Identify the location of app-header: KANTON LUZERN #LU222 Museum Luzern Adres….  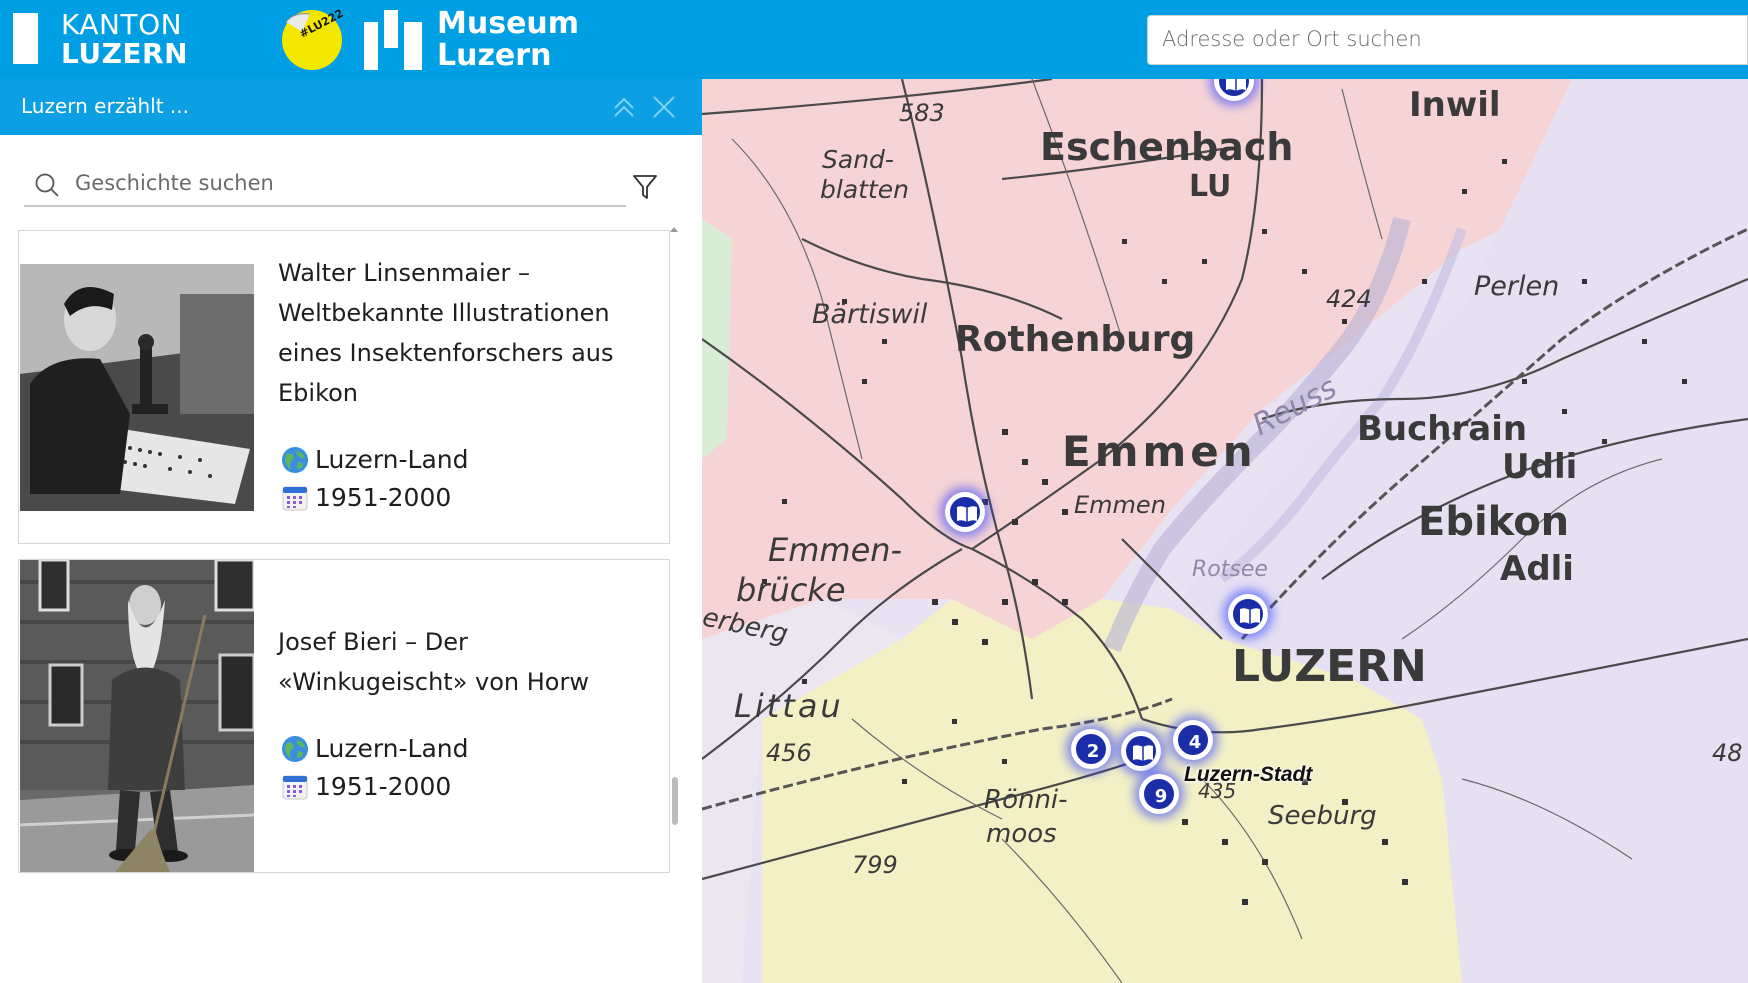
(874, 39).